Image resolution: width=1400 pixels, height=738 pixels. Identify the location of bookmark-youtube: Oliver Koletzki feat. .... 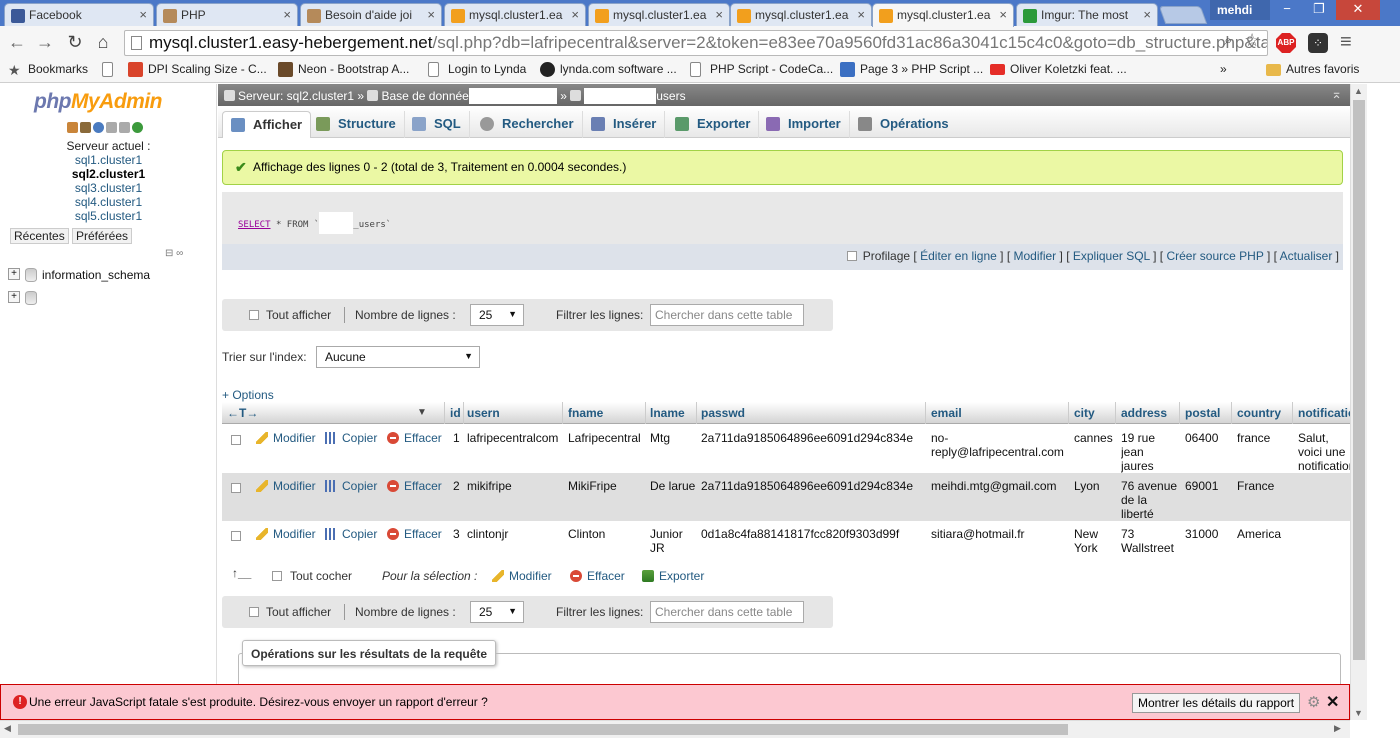
(1058, 69).